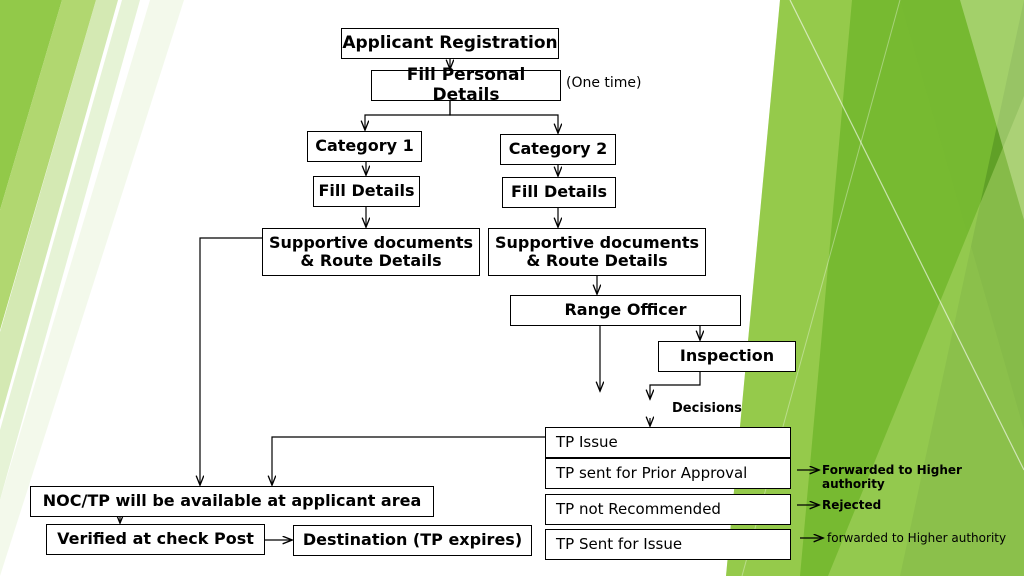 This screenshot has height=576, width=1024. Describe the element at coordinates (625, 310) in the screenshot. I see `box-range-officer: Range Officer` at that location.